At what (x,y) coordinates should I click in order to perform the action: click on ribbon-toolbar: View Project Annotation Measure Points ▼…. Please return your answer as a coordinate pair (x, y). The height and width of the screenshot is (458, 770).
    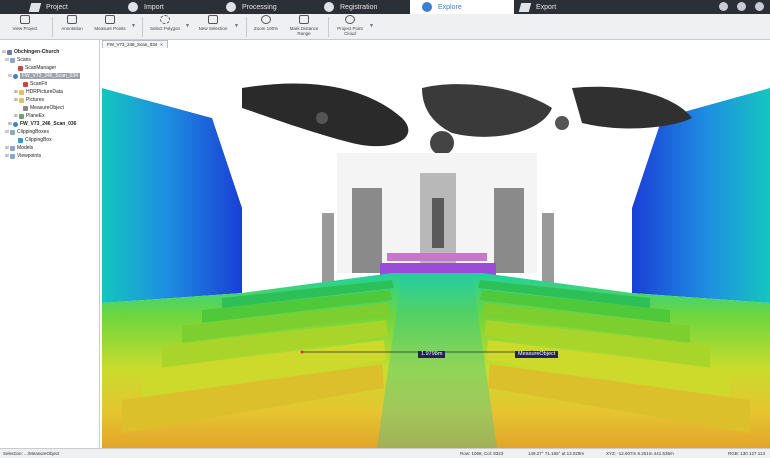
    Looking at the image, I should click on (385, 27).